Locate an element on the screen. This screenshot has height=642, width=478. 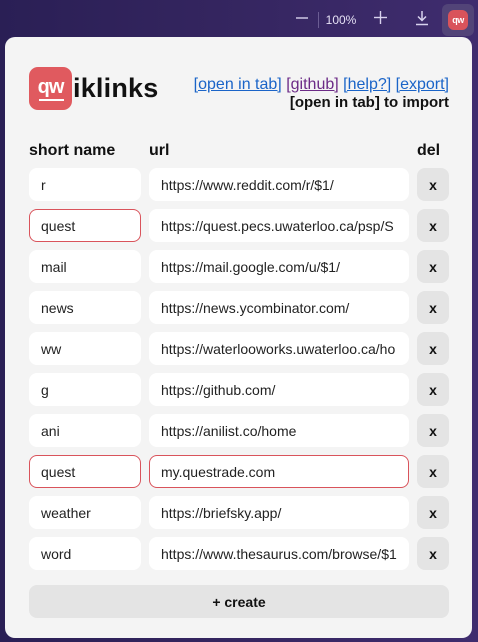
extension-logo-icon: qw is located at coordinates (458, 20).